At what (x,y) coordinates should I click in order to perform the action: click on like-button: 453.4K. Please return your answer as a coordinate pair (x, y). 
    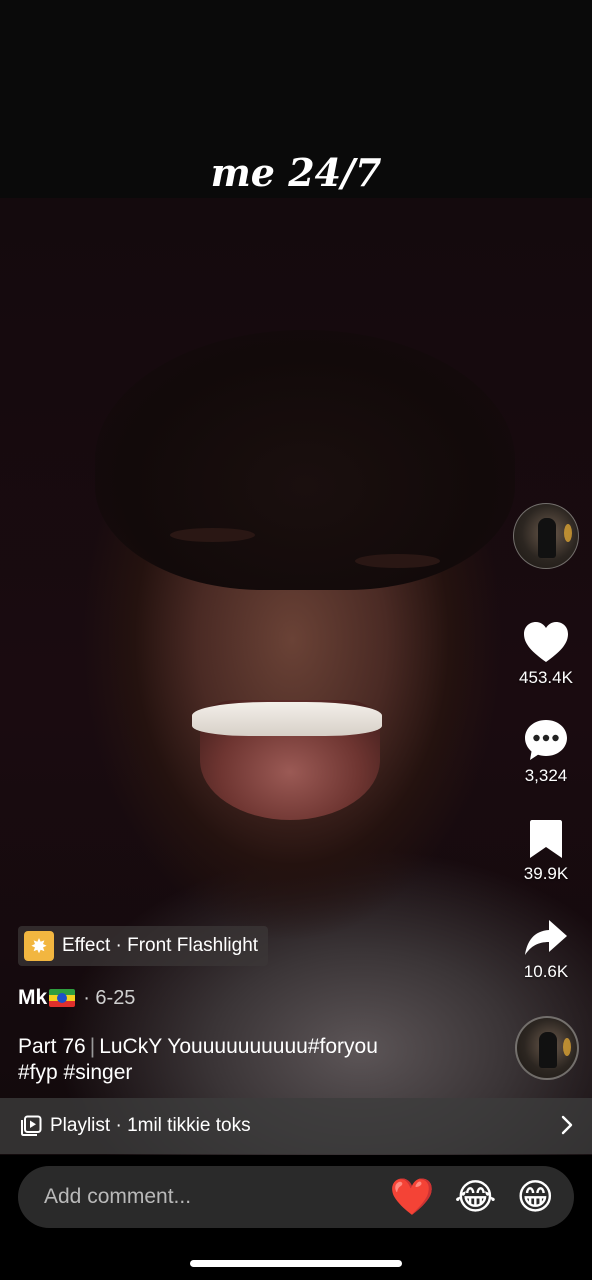
    Looking at the image, I should click on (546, 654).